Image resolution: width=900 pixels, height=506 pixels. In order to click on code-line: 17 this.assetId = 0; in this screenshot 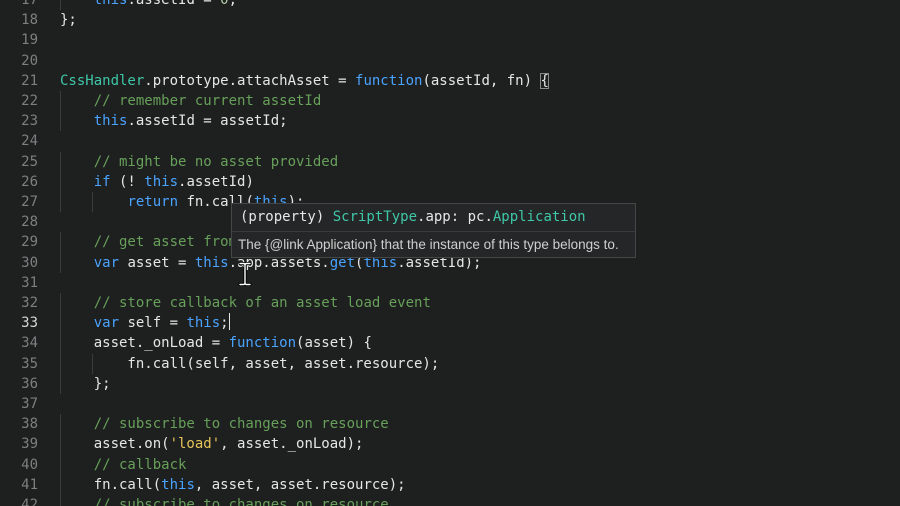, I will do `click(450, 5)`.